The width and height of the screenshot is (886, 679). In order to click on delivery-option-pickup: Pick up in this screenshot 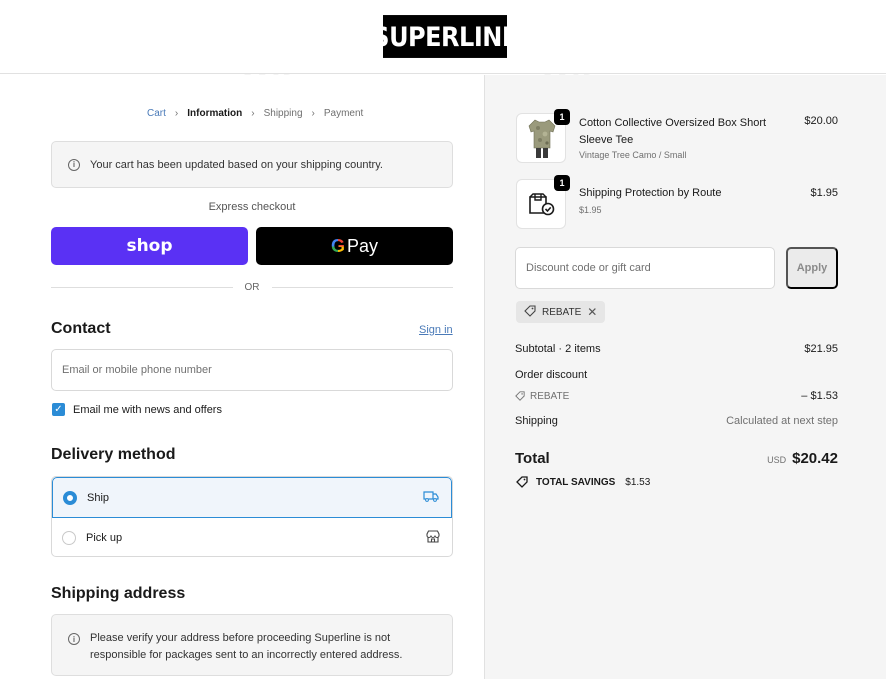, I will do `click(252, 537)`.